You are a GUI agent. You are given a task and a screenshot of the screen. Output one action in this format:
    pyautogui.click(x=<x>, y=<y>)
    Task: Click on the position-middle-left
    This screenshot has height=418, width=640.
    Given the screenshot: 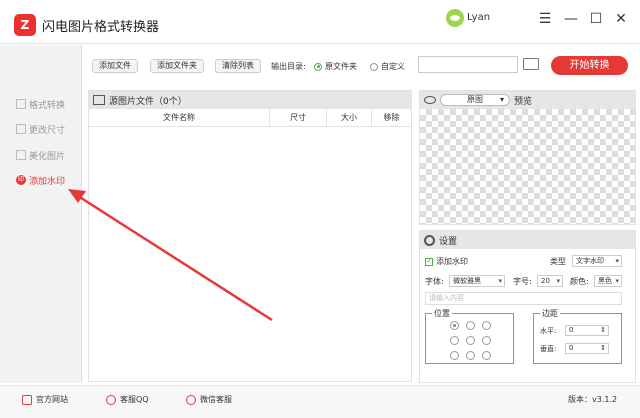 What is the action you would take?
    pyautogui.click(x=454, y=340)
    